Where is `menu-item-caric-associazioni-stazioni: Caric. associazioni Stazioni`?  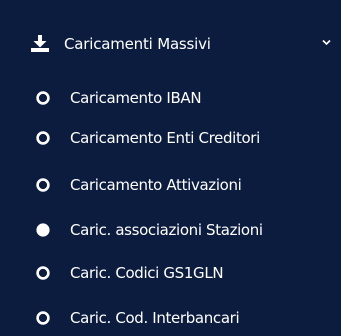
menu-item-caric-associazioni-stazioni: Caric. associazioni Stazioni is located at coordinates (170, 230).